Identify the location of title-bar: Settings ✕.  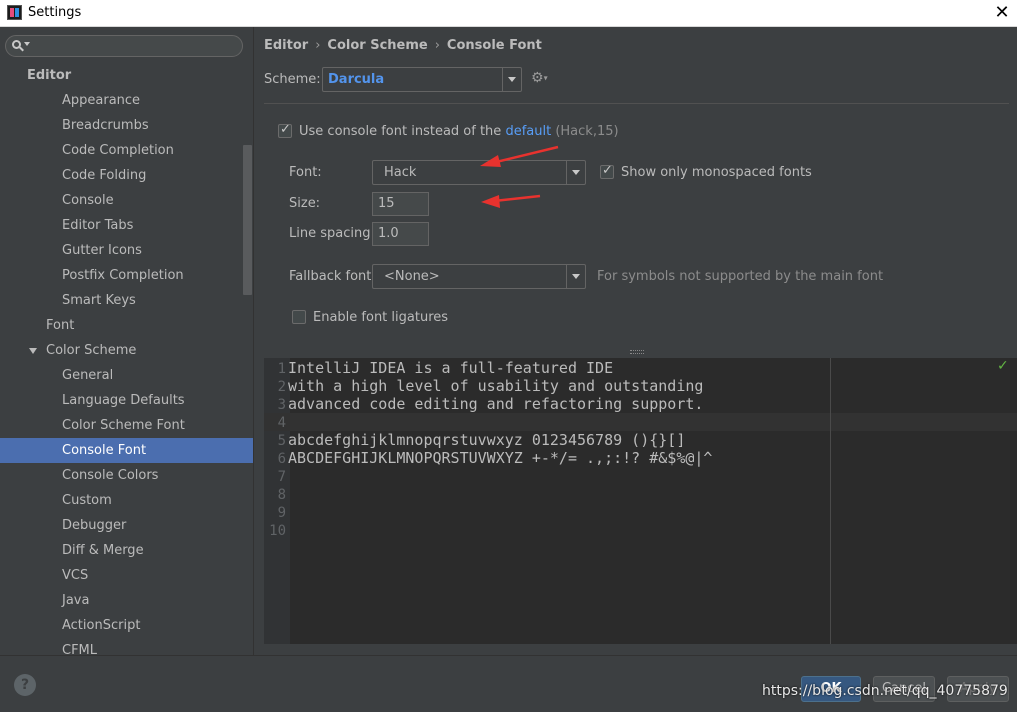
(508, 13).